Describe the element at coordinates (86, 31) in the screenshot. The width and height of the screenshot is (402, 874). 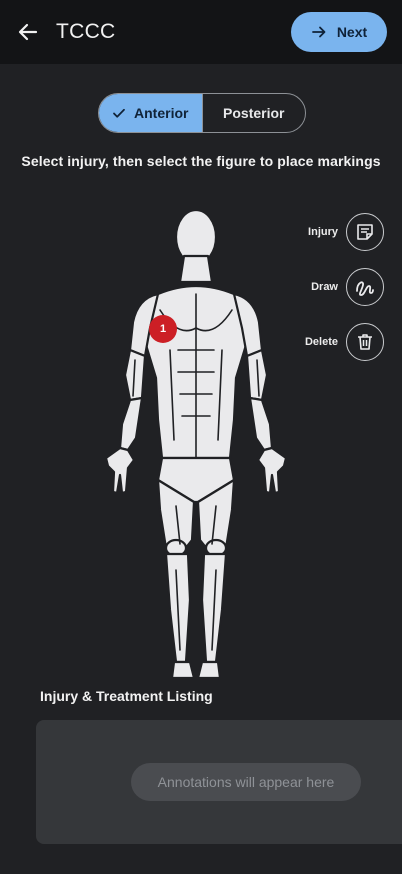
I see `page-title: TCCC` at that location.